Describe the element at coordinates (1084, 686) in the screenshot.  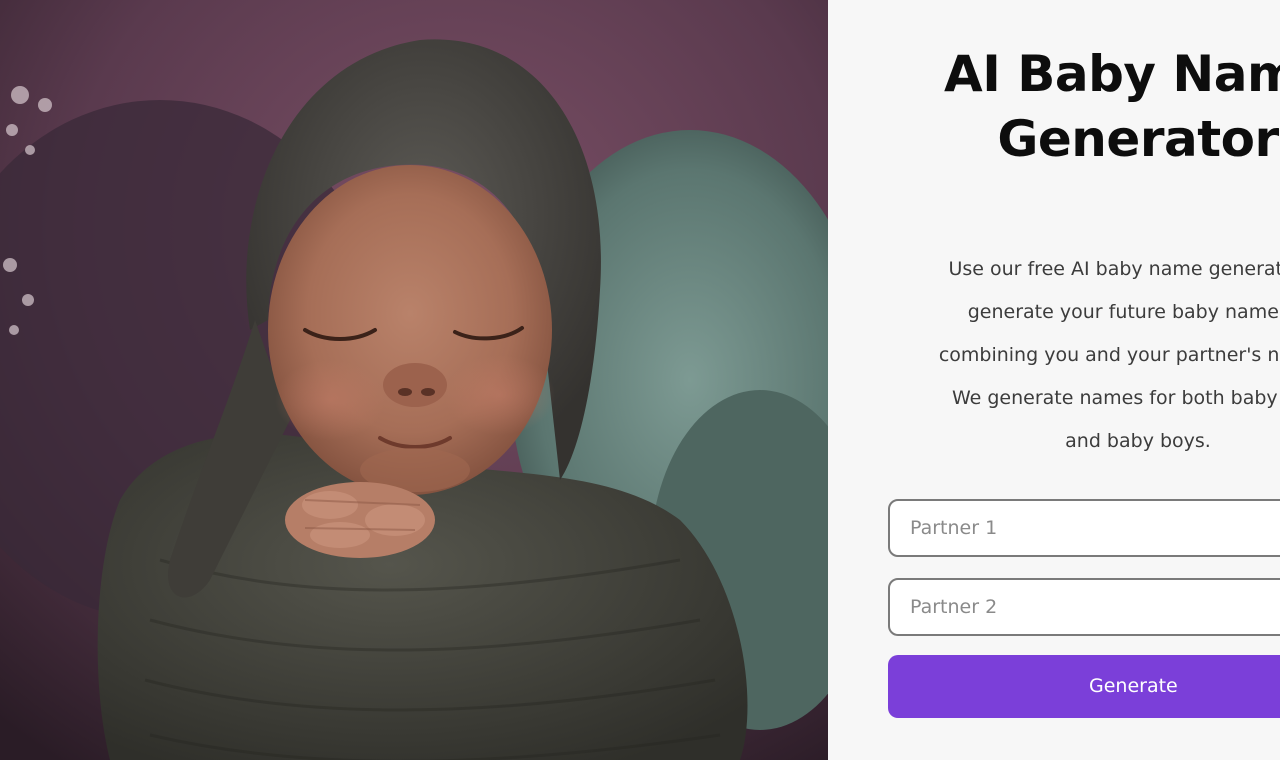
I see `generate-button: Generate` at that location.